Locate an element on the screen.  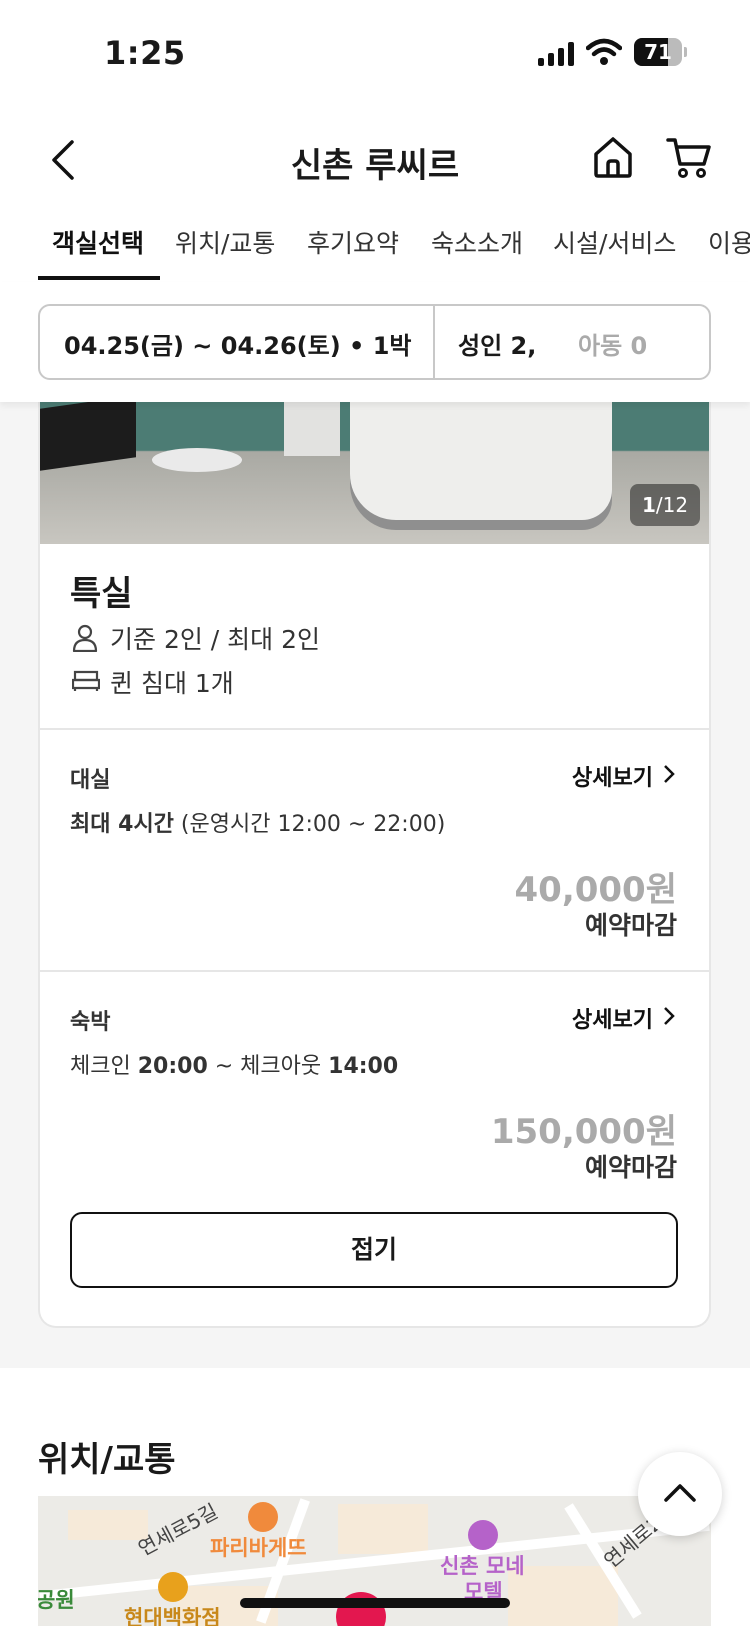
plan-type-overnight: 숙박 is located at coordinates (90, 1022).